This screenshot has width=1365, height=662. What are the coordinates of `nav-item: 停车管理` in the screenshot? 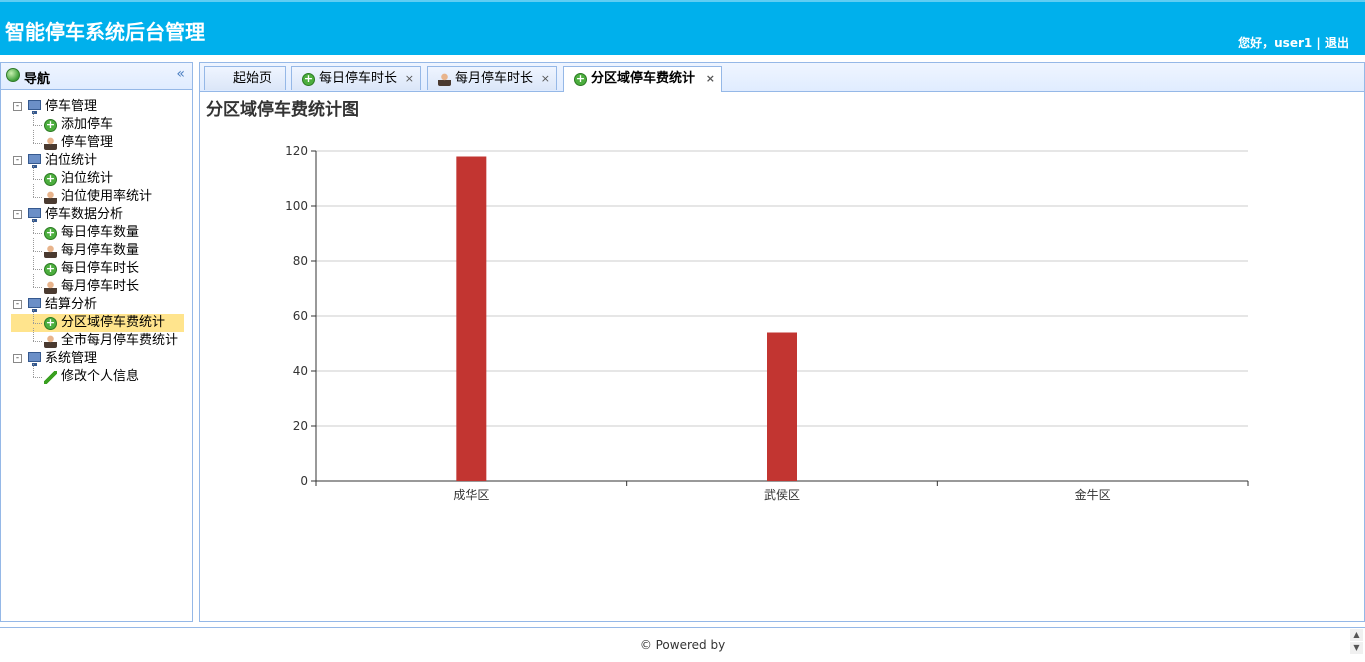 It's located at (96, 141).